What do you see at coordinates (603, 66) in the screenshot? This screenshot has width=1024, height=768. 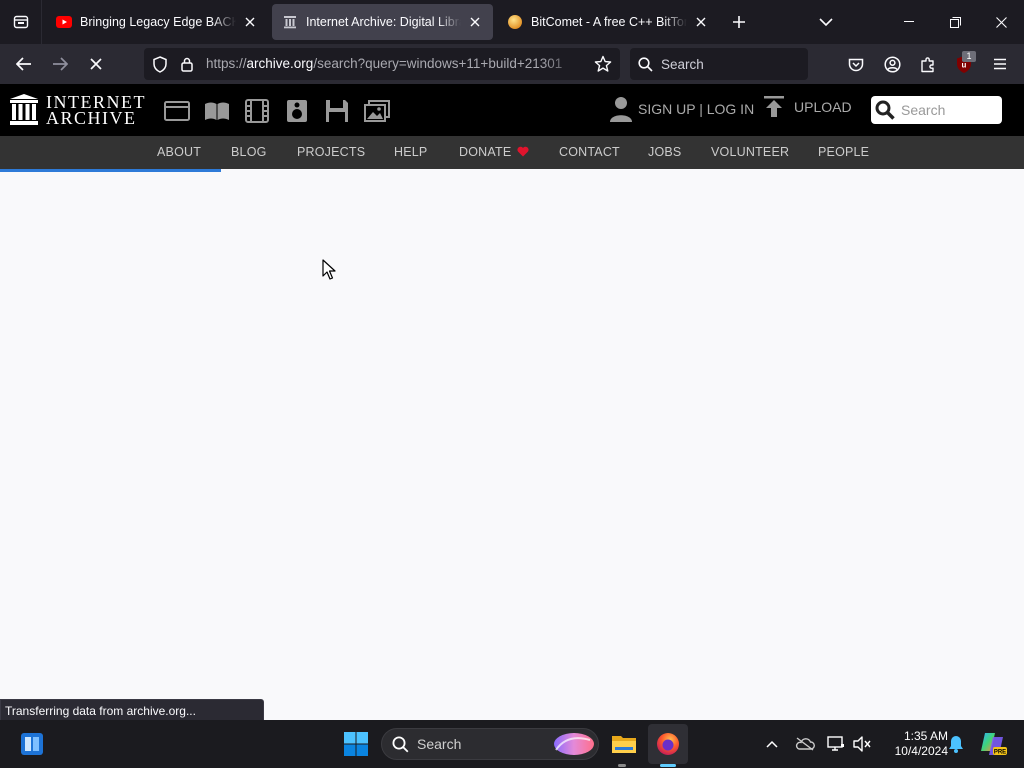 I see `bookmark-star-icon` at bounding box center [603, 66].